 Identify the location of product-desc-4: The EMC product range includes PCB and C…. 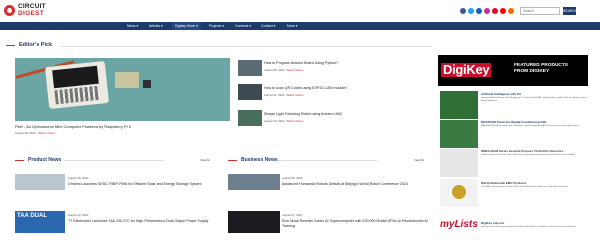
(525, 187).